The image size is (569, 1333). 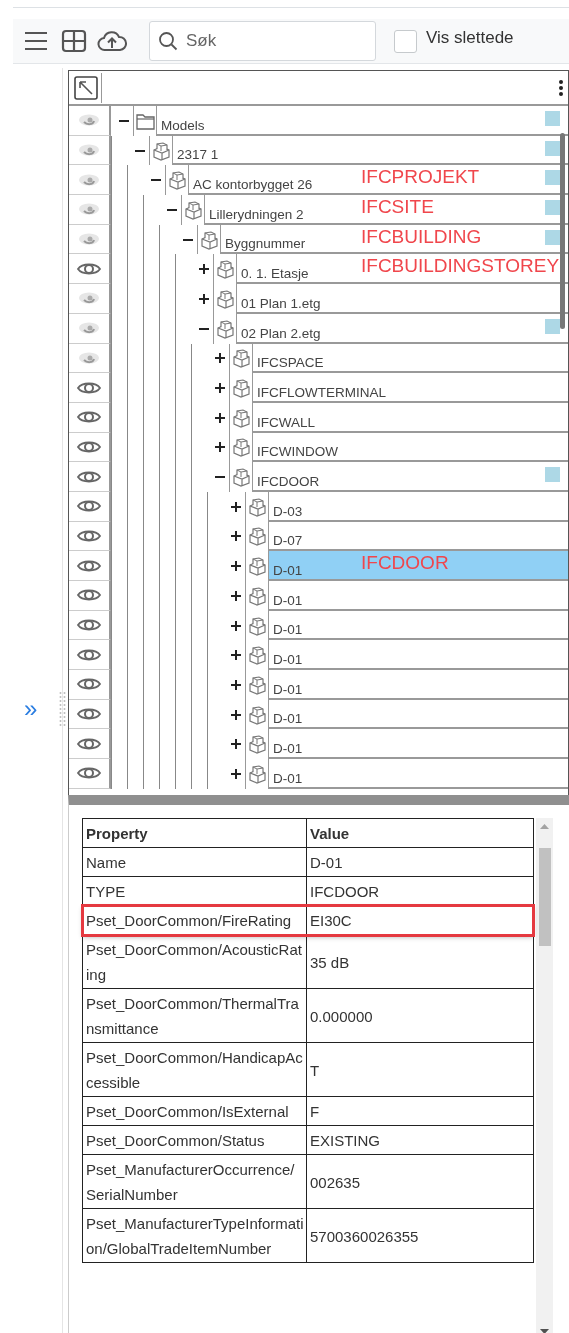 I want to click on table-cell: Pset_ManufacturerOccurrence/SerialNumber, so click(x=195, y=1181).